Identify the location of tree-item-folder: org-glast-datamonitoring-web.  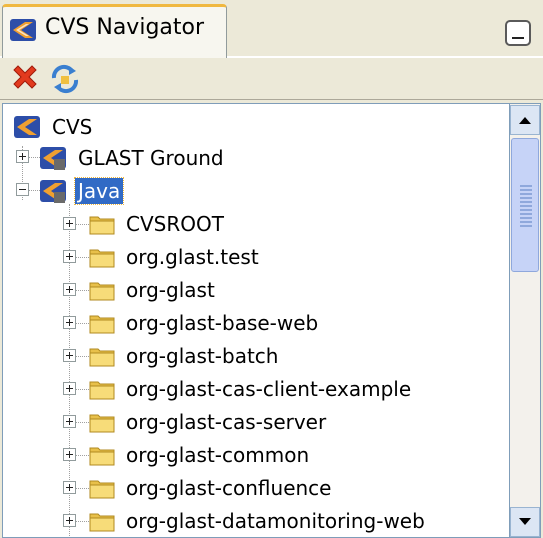
(258, 521).